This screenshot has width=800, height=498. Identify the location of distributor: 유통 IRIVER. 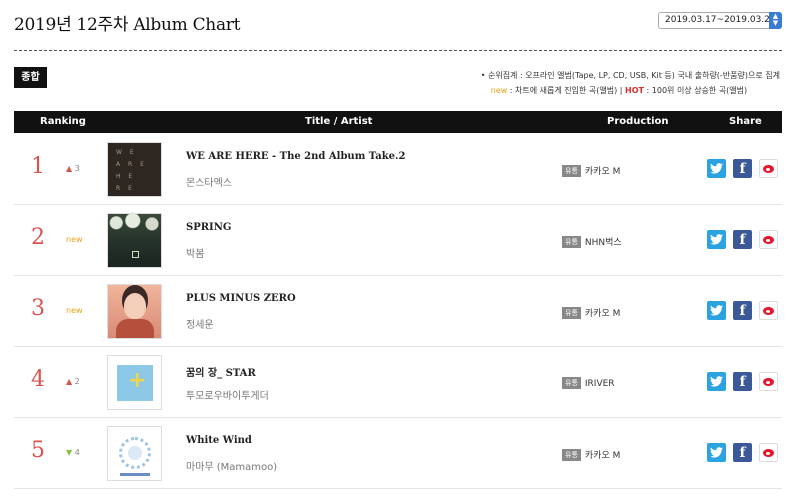
(588, 383).